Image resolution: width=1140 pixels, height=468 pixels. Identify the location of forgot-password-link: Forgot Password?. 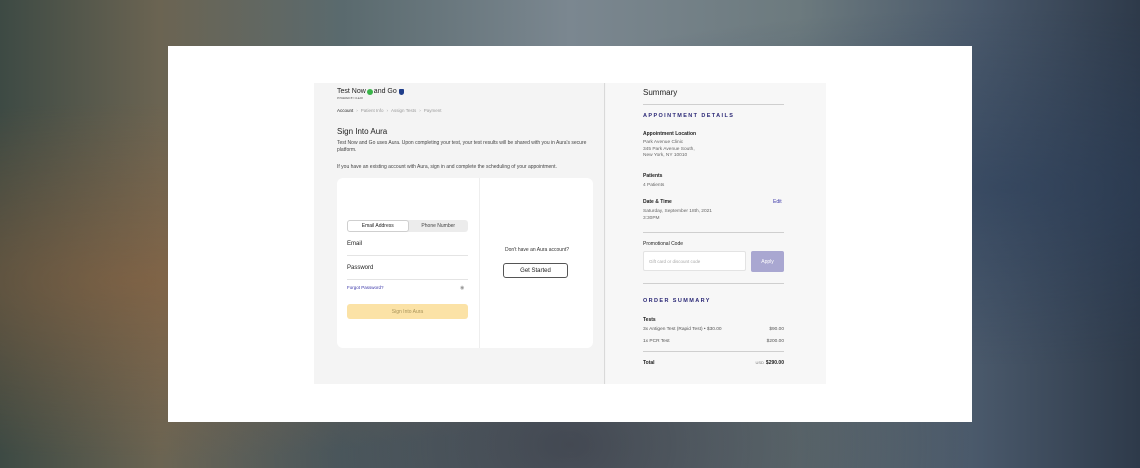
(365, 287).